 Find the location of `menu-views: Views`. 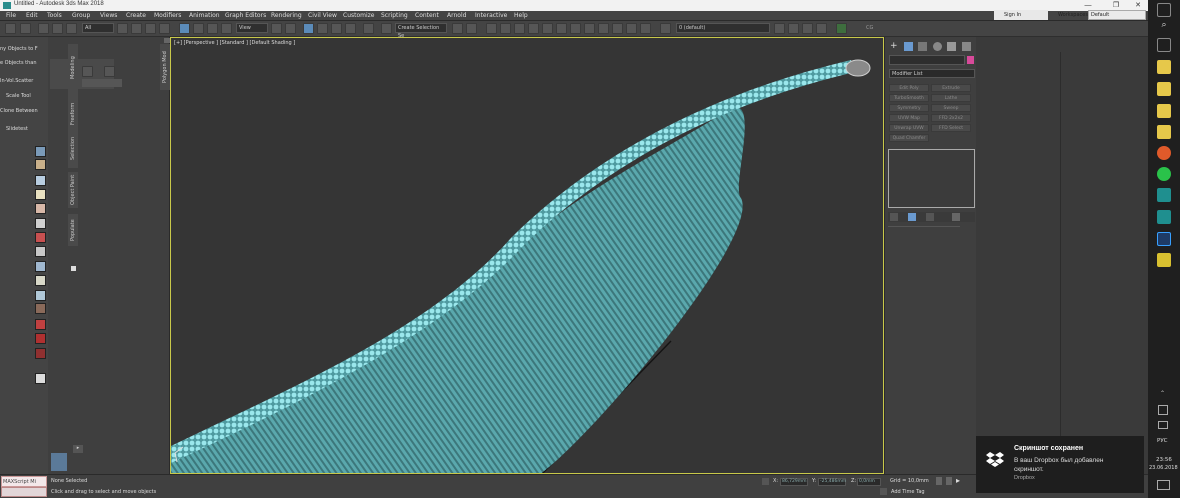

menu-views: Views is located at coordinates (108, 15).